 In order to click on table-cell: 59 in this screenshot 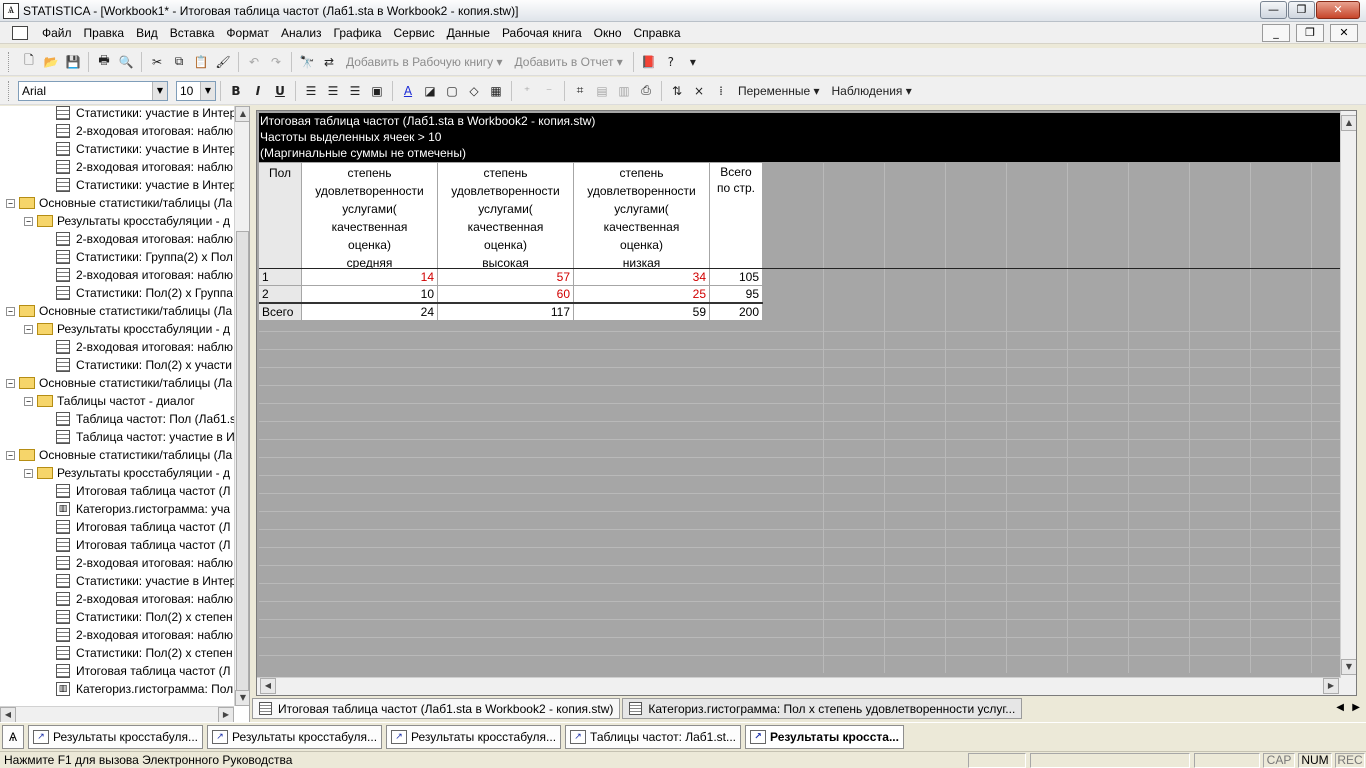, I will do `click(641, 312)`.